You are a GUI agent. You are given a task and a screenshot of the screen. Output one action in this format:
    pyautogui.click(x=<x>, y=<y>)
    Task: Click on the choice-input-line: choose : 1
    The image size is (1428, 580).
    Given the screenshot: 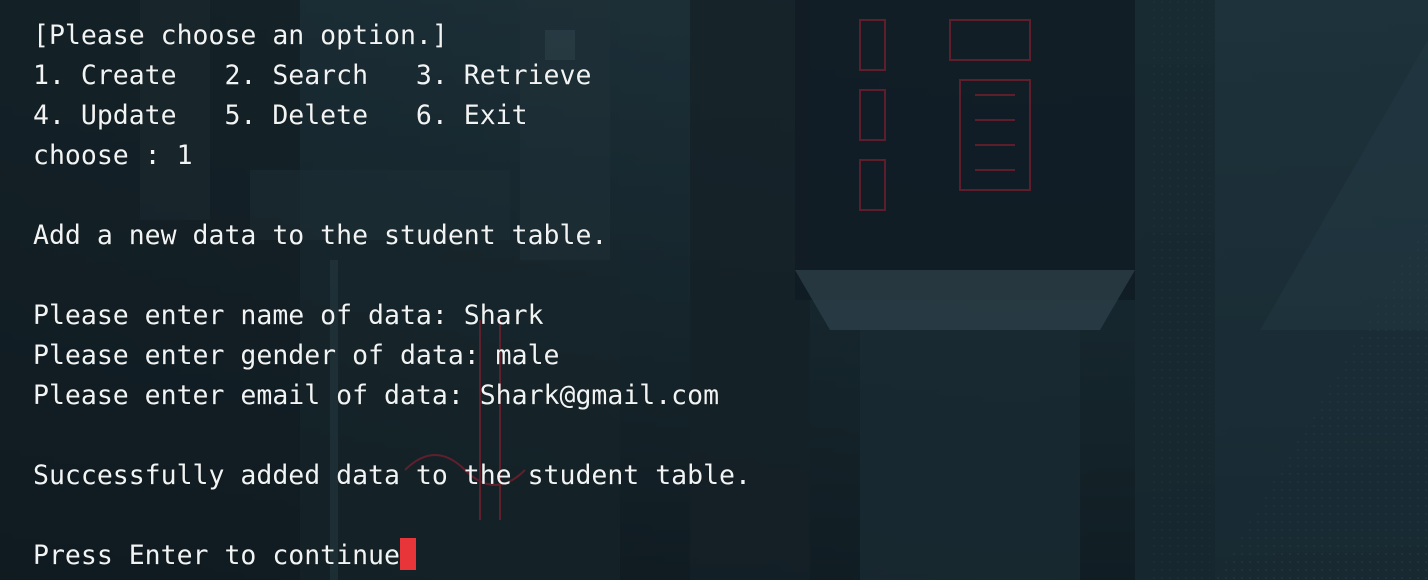 What is the action you would take?
    pyautogui.click(x=113, y=155)
    